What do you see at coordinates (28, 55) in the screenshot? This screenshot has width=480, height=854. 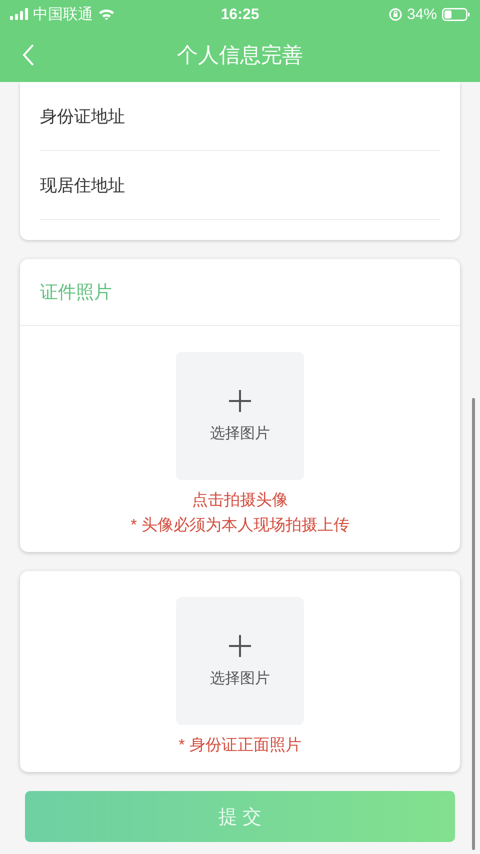 I see `chevron-left-icon` at bounding box center [28, 55].